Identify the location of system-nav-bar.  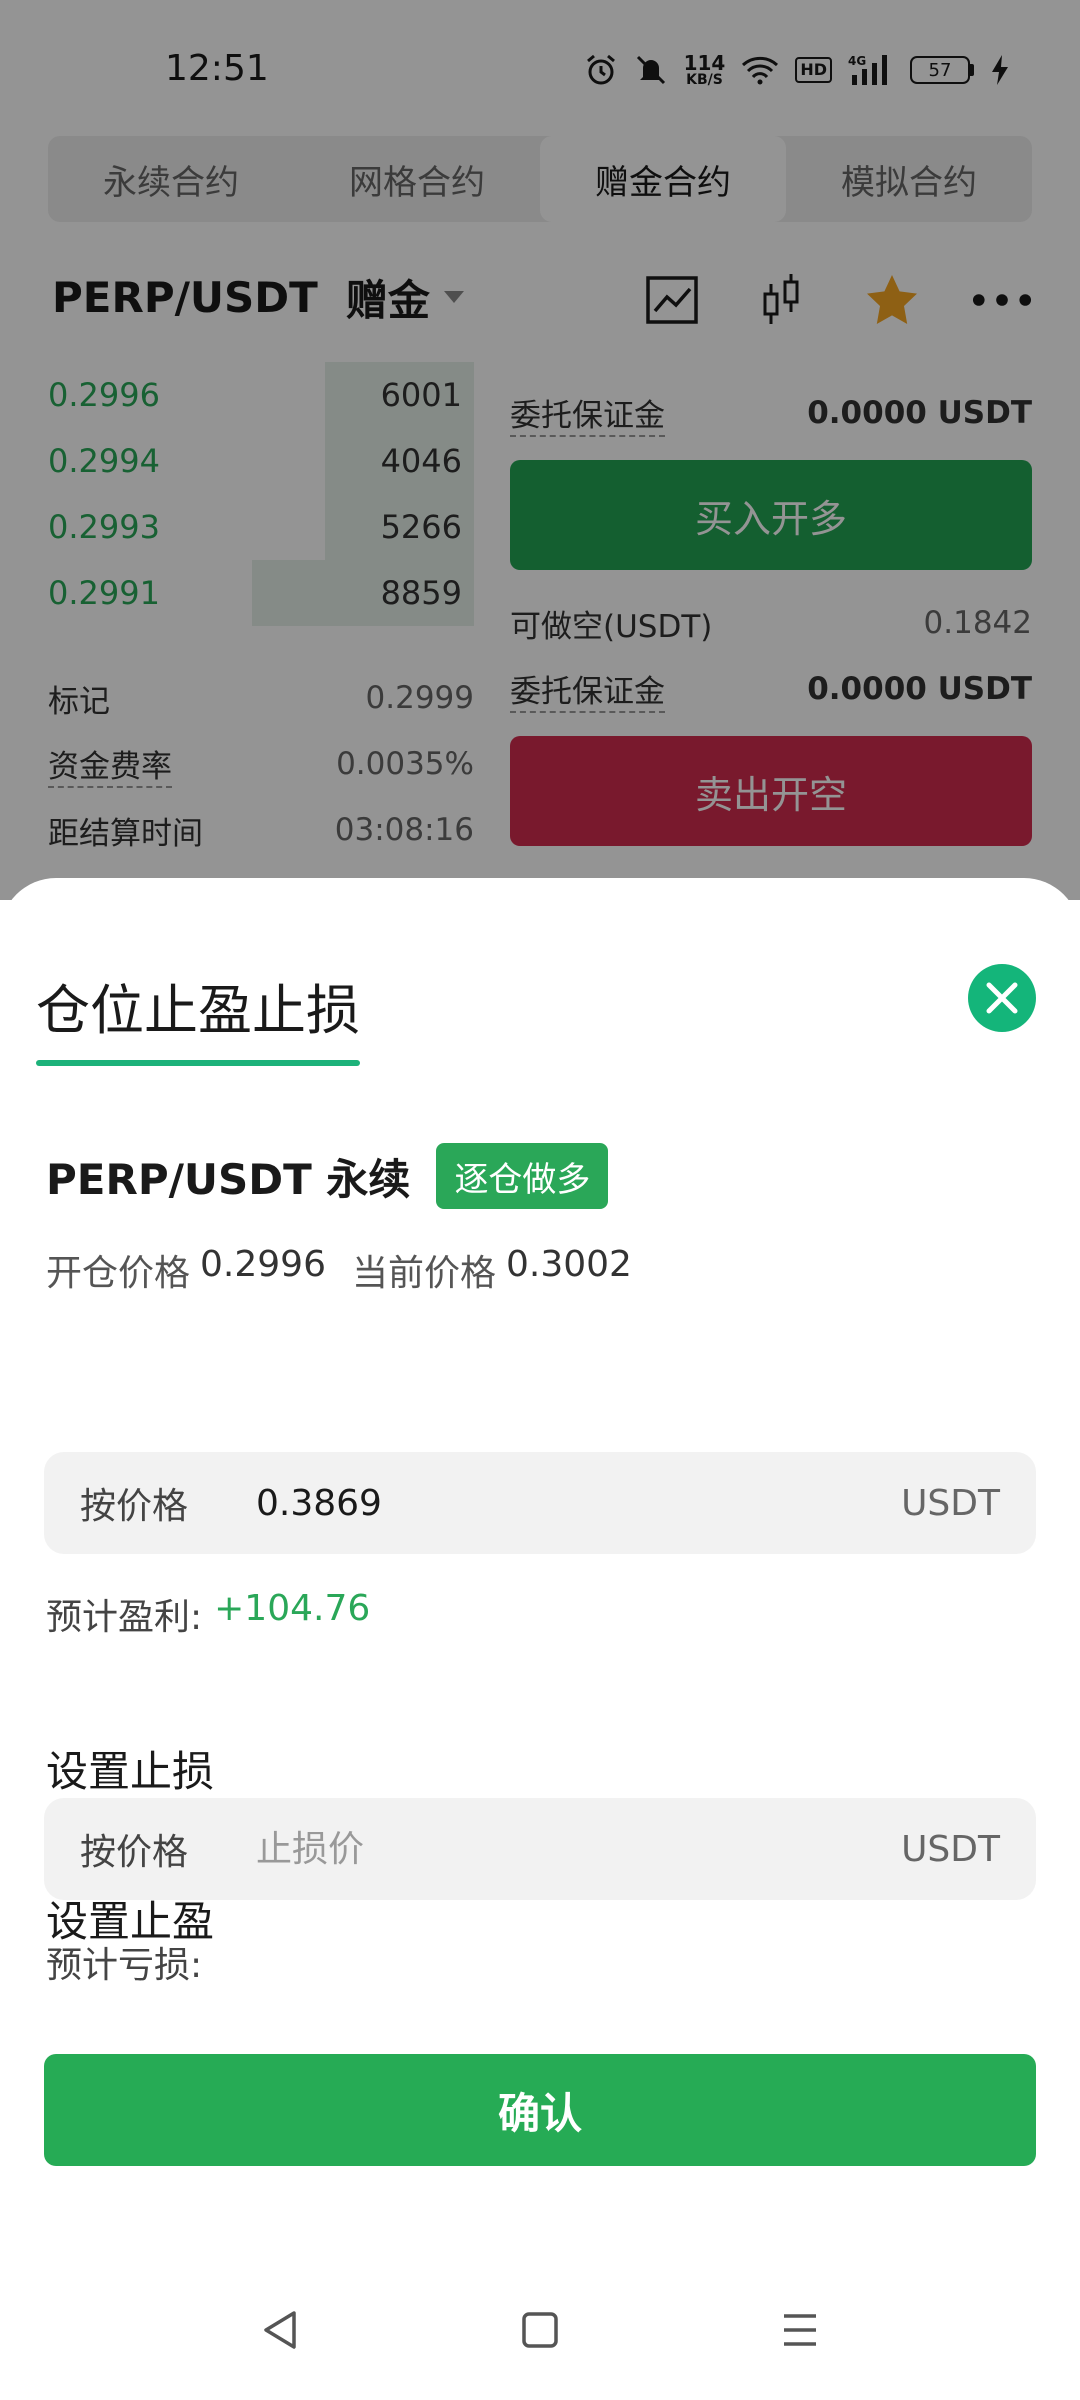
(540, 2330).